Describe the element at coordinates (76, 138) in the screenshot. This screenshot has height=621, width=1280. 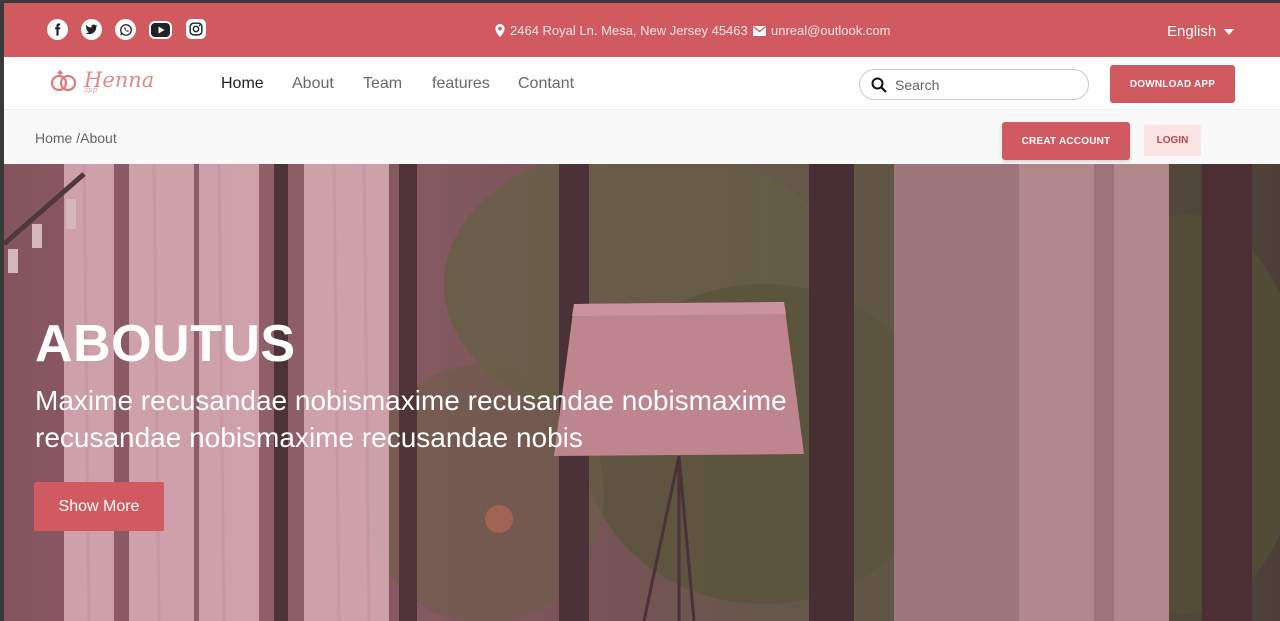
I see `breadcrumb: Home /About` at that location.